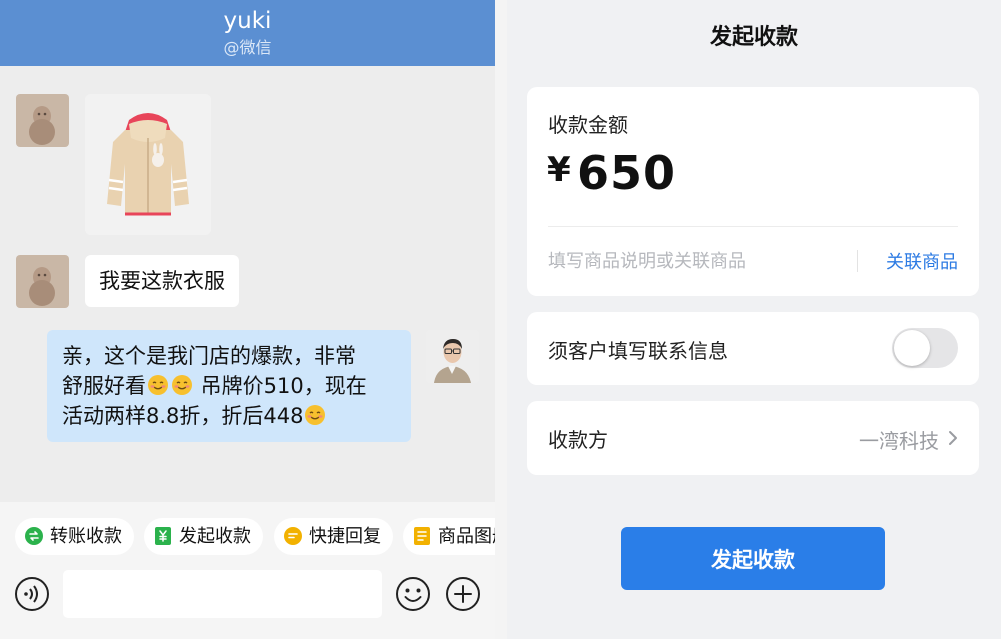 Image resolution: width=1001 pixels, height=639 pixels. I want to click on payee-value: 一湾科技, so click(899, 441).